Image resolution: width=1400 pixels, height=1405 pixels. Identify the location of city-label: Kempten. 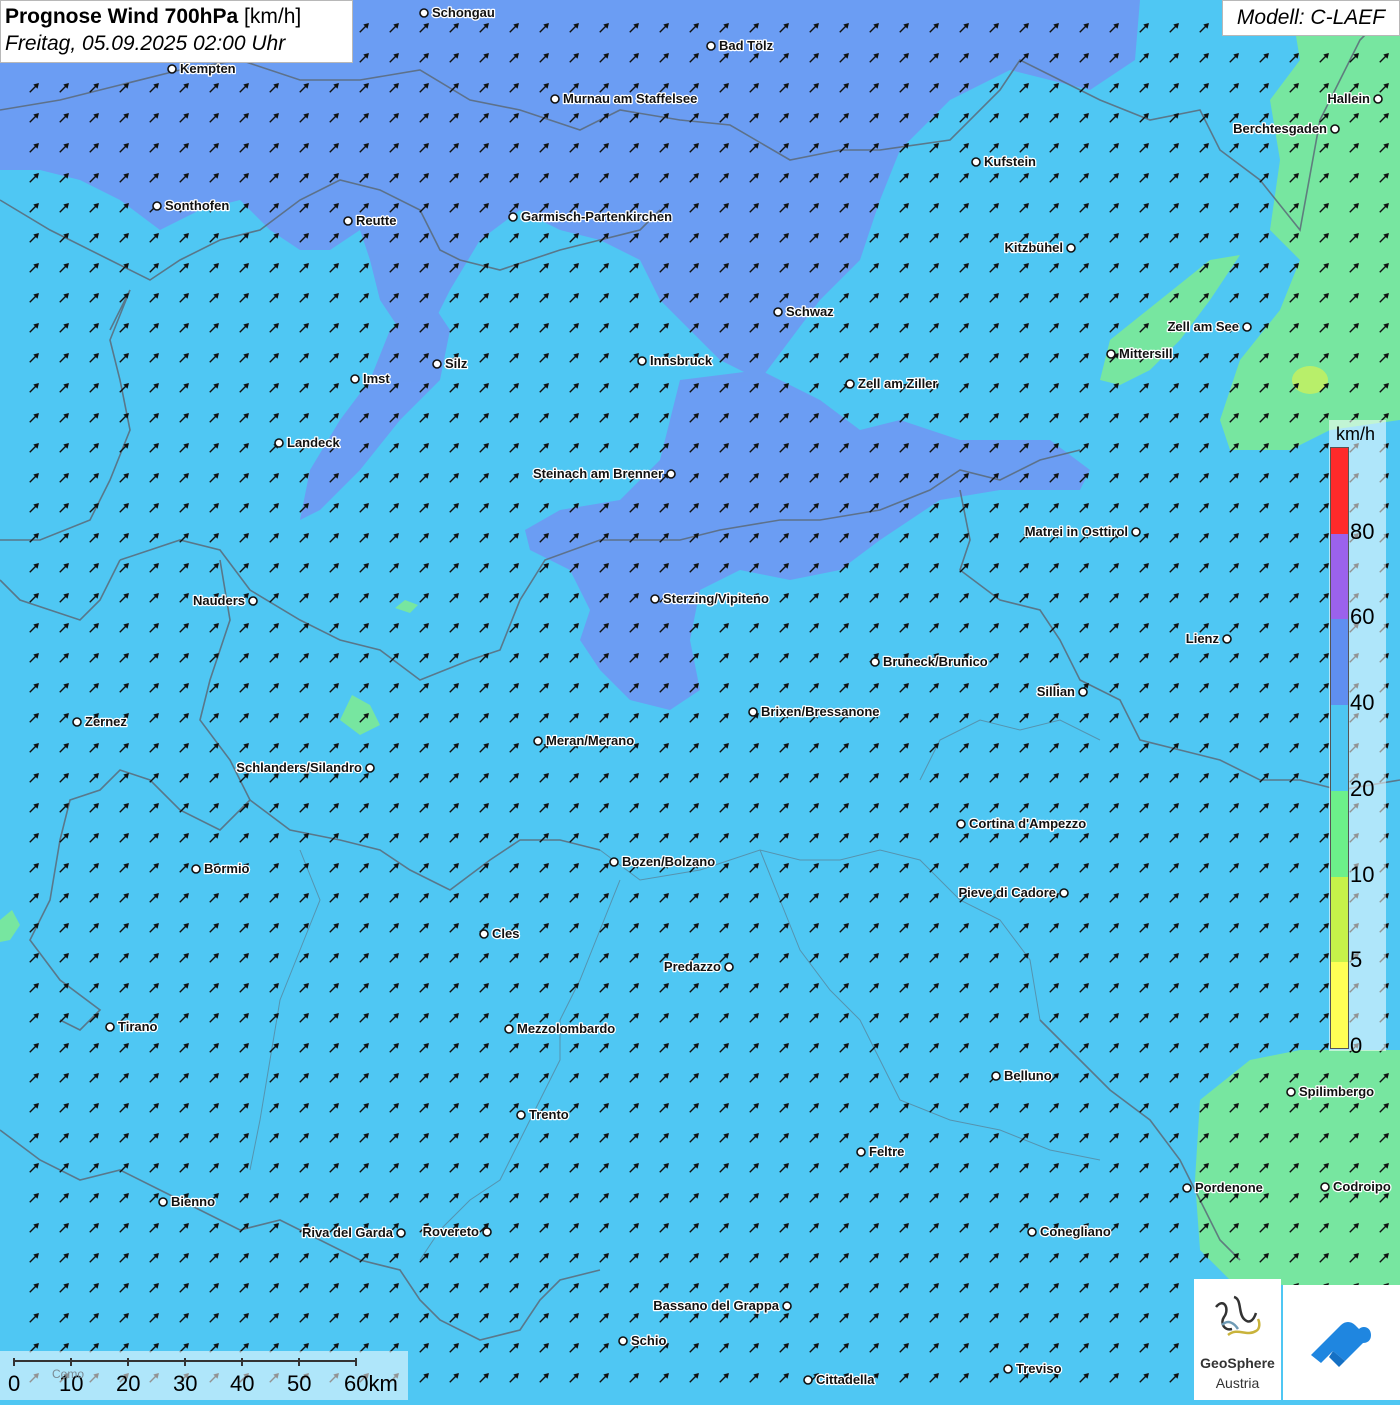
(208, 68).